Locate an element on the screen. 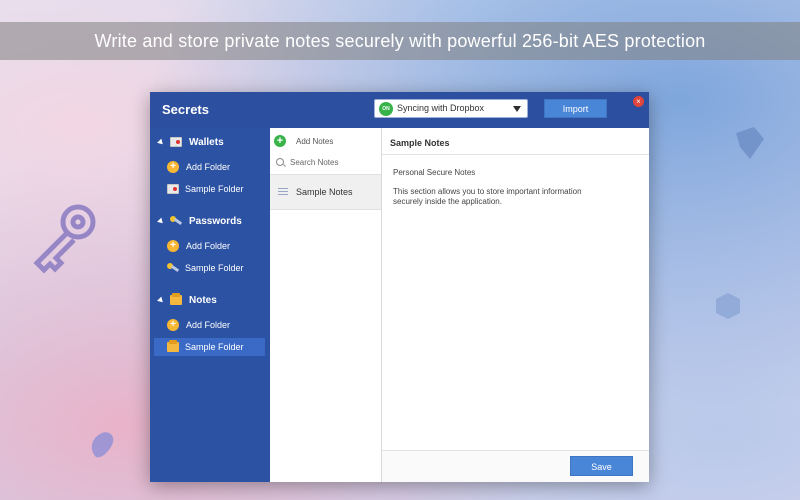 This screenshot has width=800, height=500. section-label: Notes is located at coordinates (203, 300).